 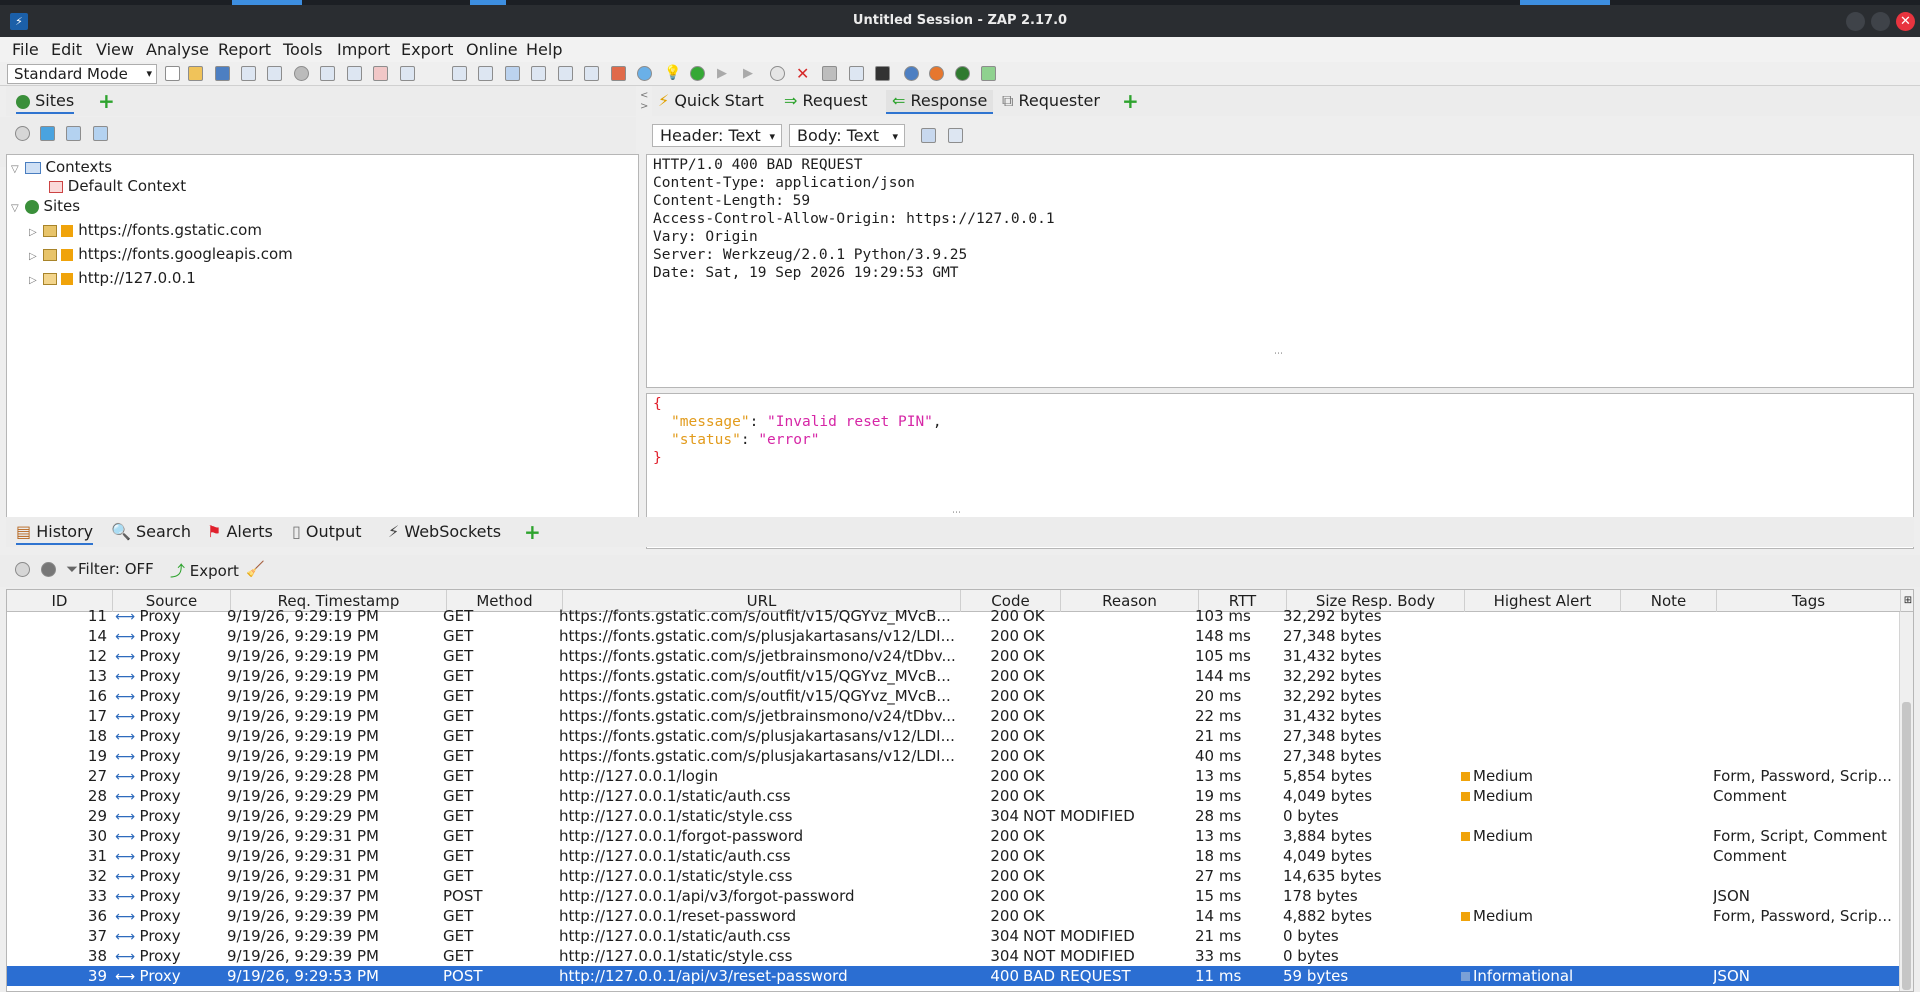 What do you see at coordinates (407, 73) in the screenshot?
I see `show-tabs-icon` at bounding box center [407, 73].